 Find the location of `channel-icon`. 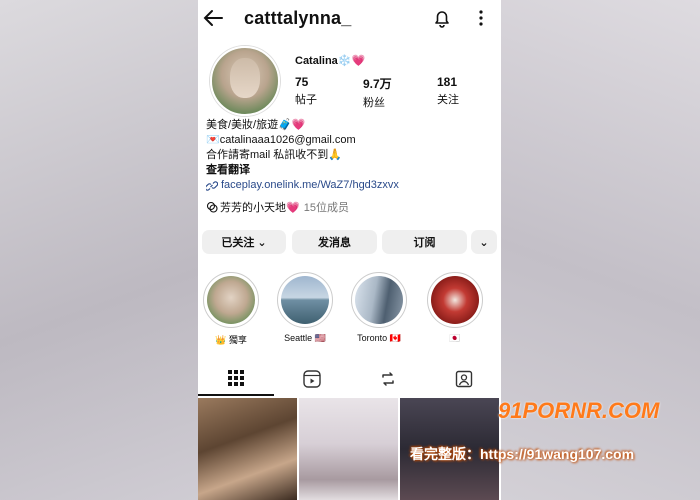

channel-icon is located at coordinates (212, 207).